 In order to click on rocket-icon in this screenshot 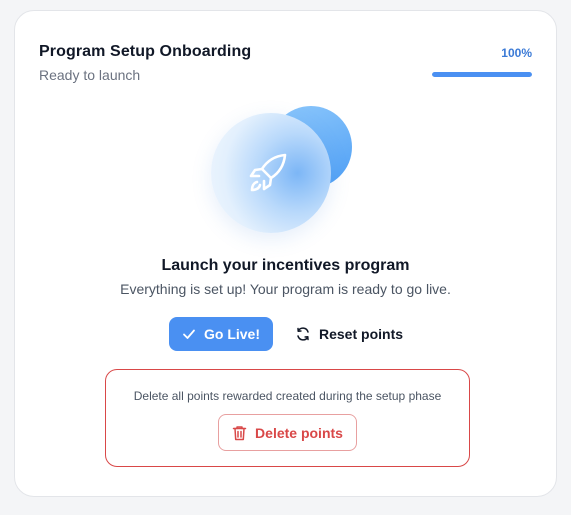, I will do `click(269, 173)`.